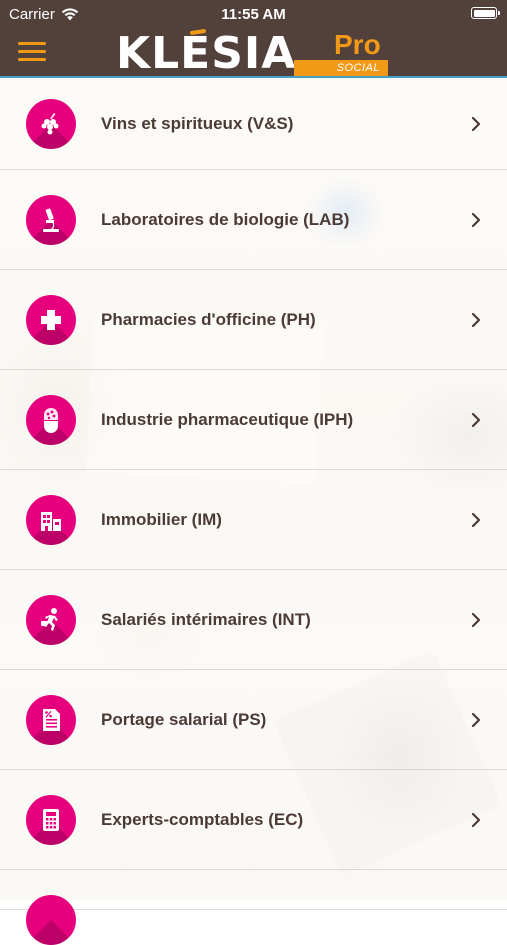 The width and height of the screenshot is (507, 945). What do you see at coordinates (161, 519) in the screenshot?
I see `list-item-label: Immobilier (IM)` at bounding box center [161, 519].